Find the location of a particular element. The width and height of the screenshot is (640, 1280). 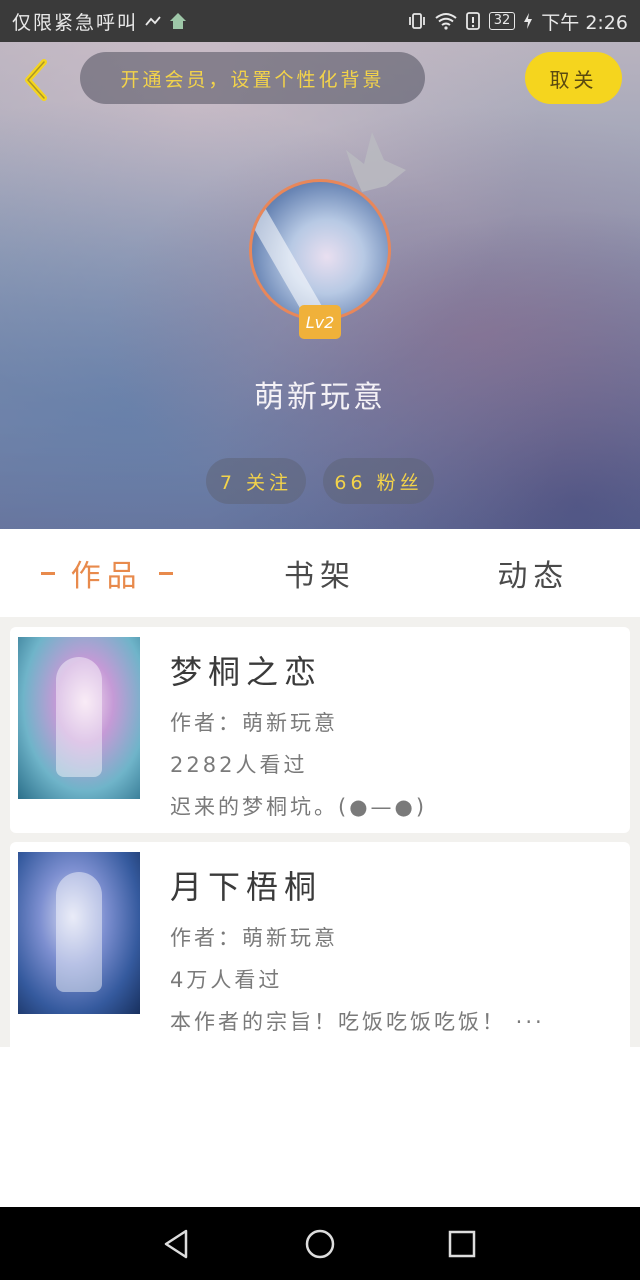

work-title: 梦桐之恋 is located at coordinates (246, 672).